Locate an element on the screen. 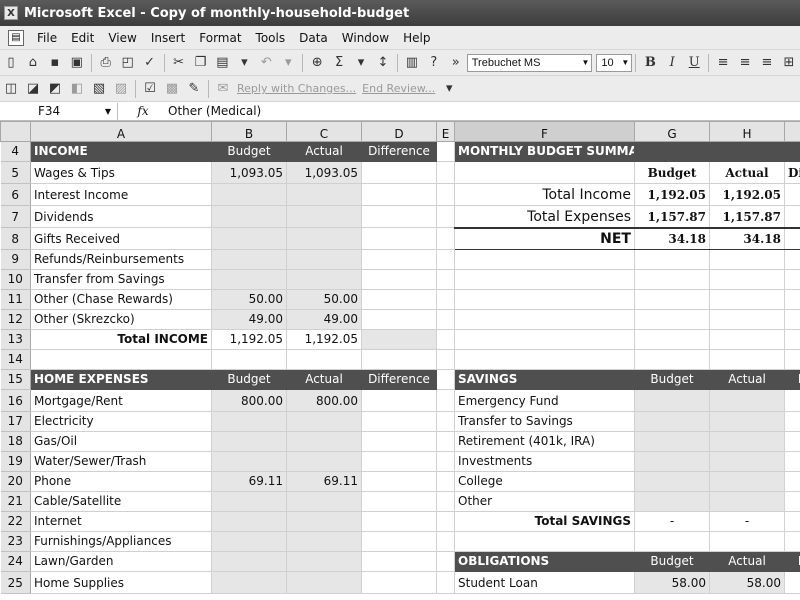  row-header: 8 is located at coordinates (15, 238).